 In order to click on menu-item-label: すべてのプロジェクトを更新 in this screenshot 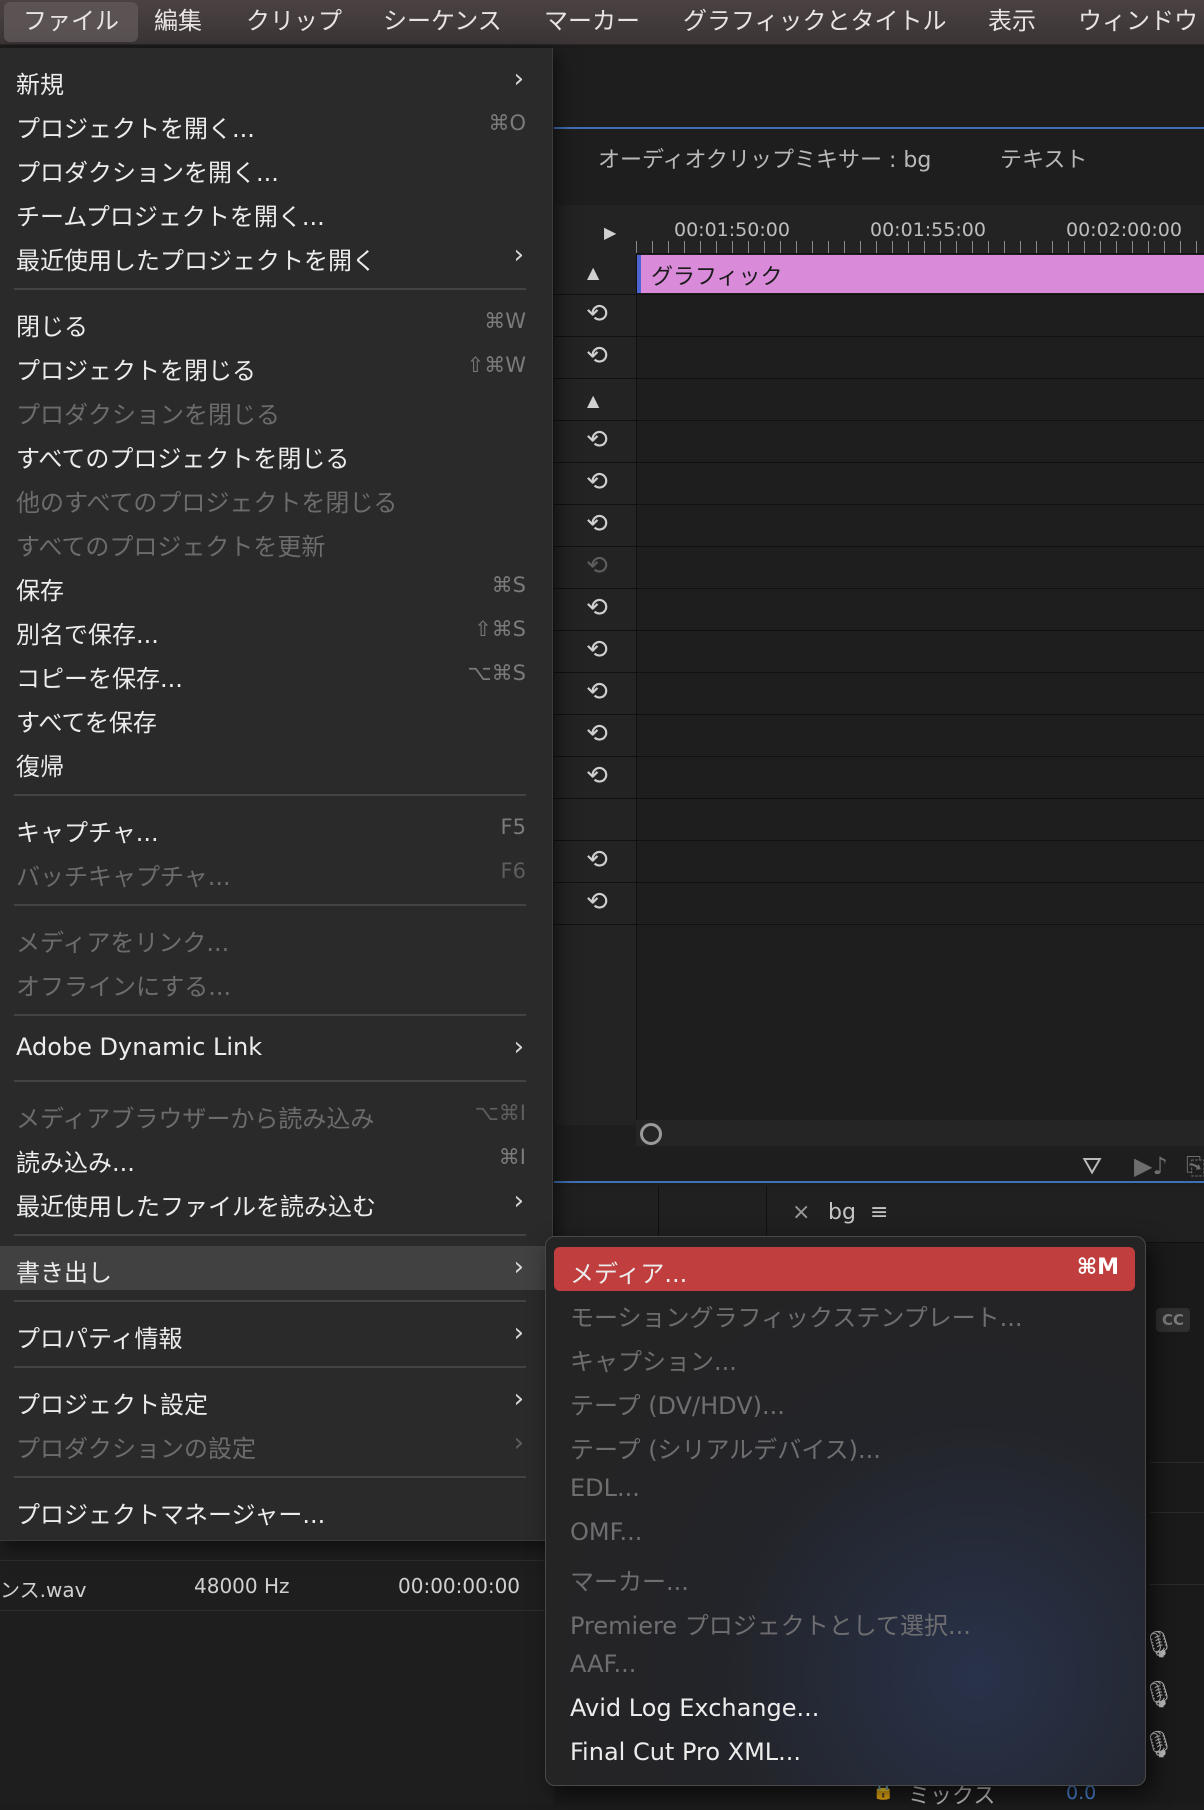, I will do `click(171, 547)`.